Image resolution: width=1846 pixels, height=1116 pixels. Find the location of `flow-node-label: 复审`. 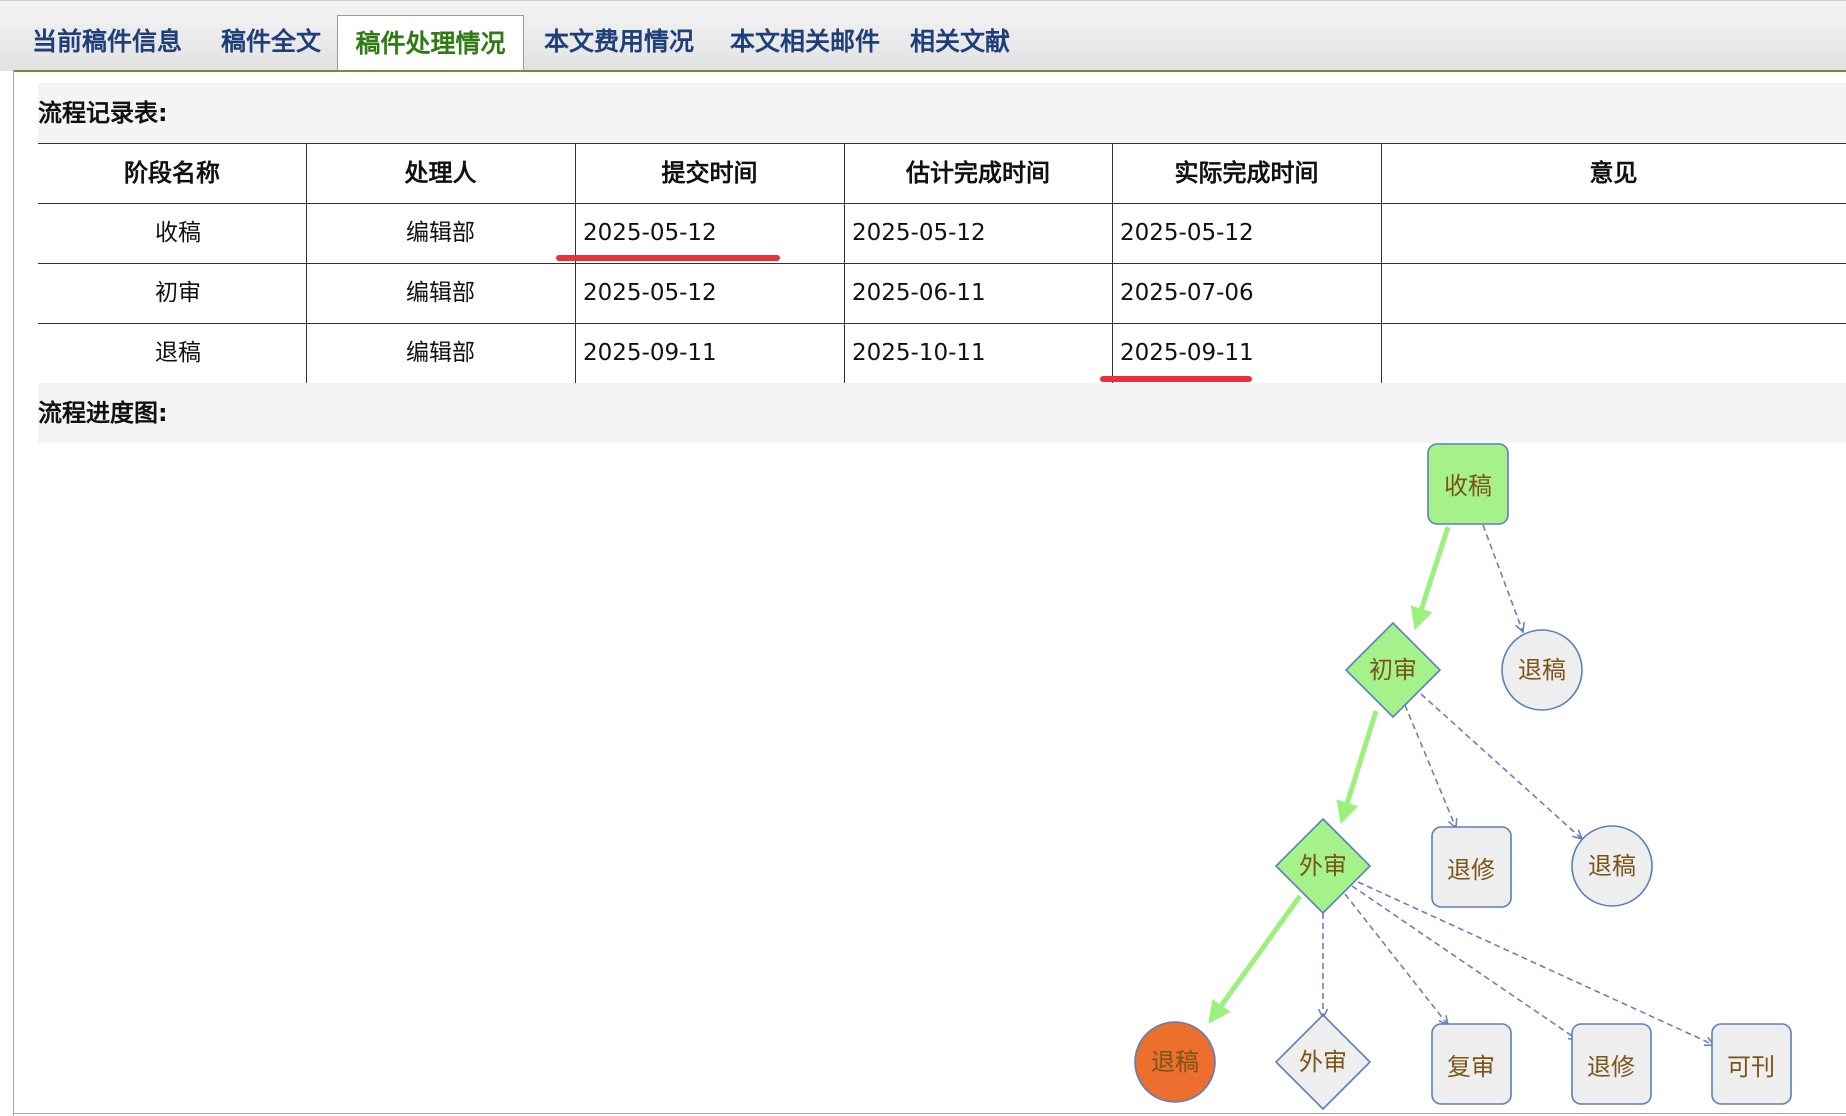

flow-node-label: 复审 is located at coordinates (1471, 1067).